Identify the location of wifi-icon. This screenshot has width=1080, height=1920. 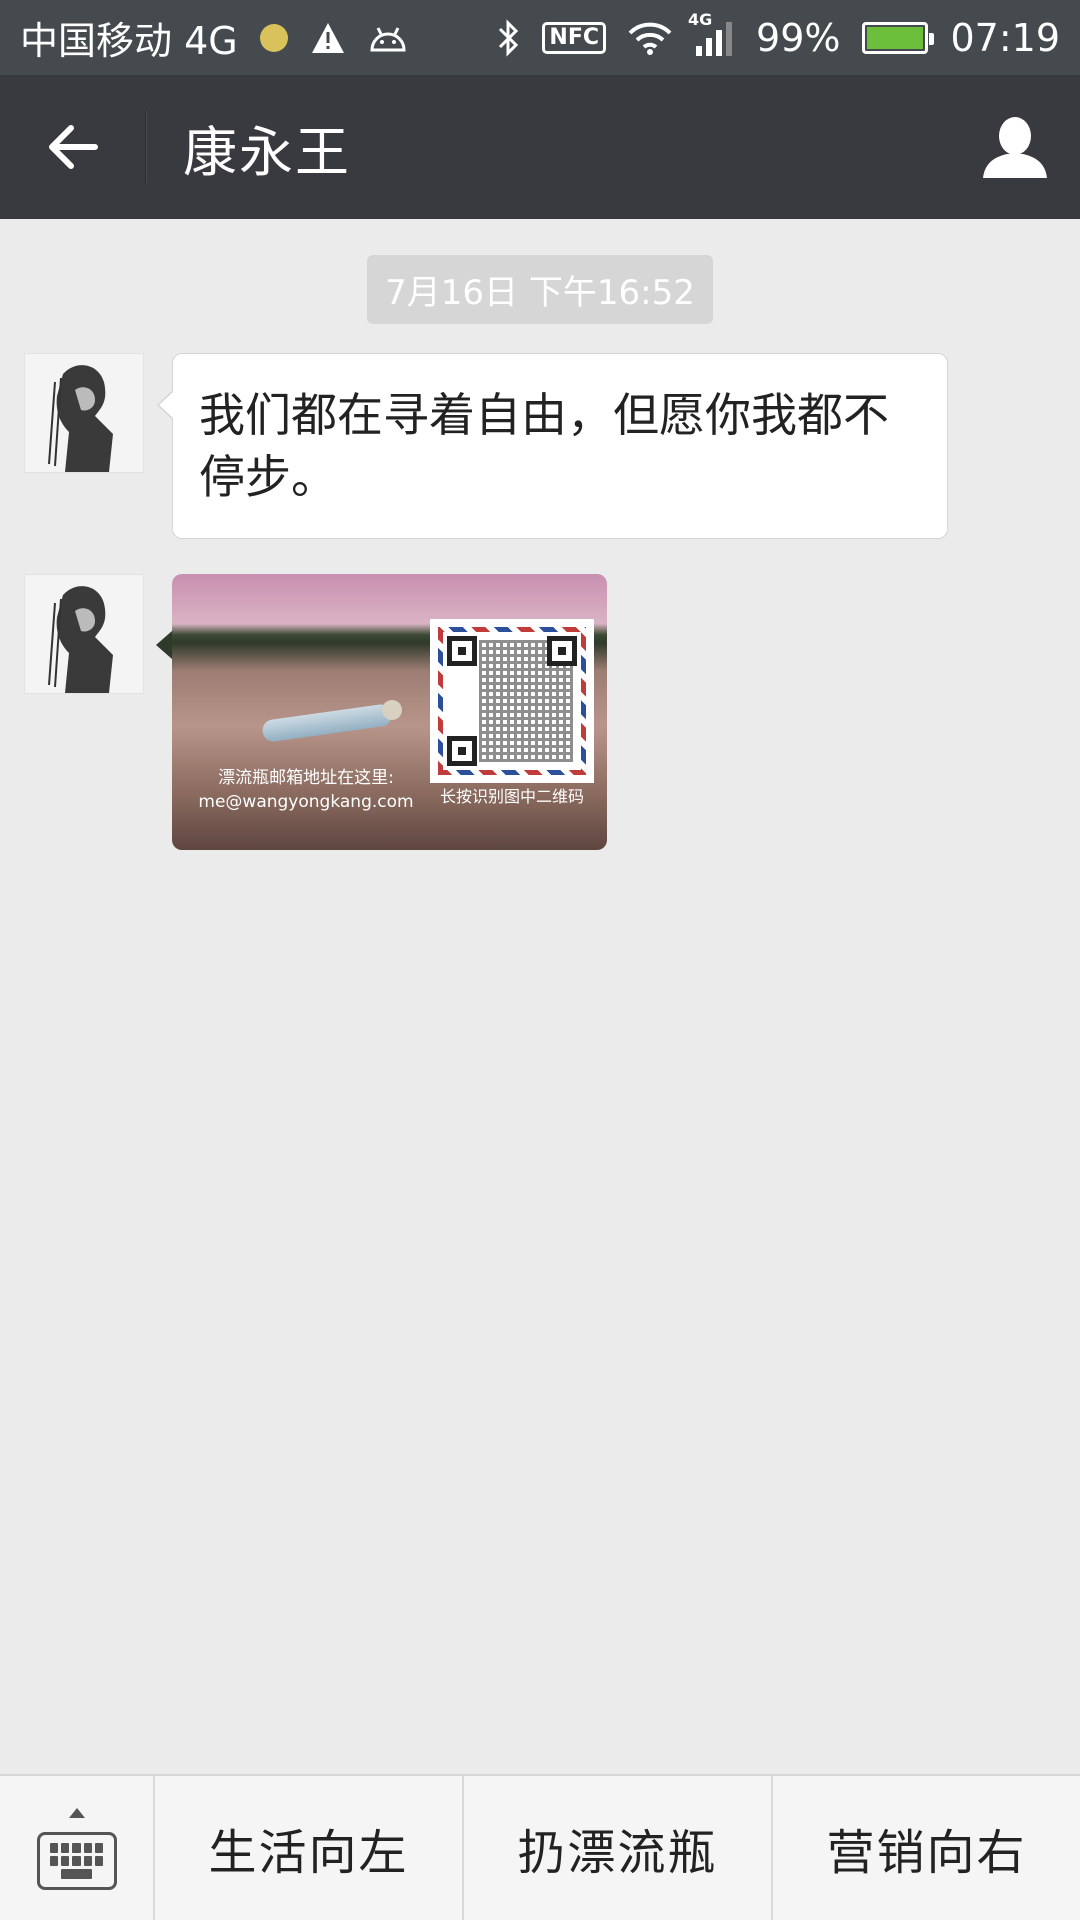
(650, 38).